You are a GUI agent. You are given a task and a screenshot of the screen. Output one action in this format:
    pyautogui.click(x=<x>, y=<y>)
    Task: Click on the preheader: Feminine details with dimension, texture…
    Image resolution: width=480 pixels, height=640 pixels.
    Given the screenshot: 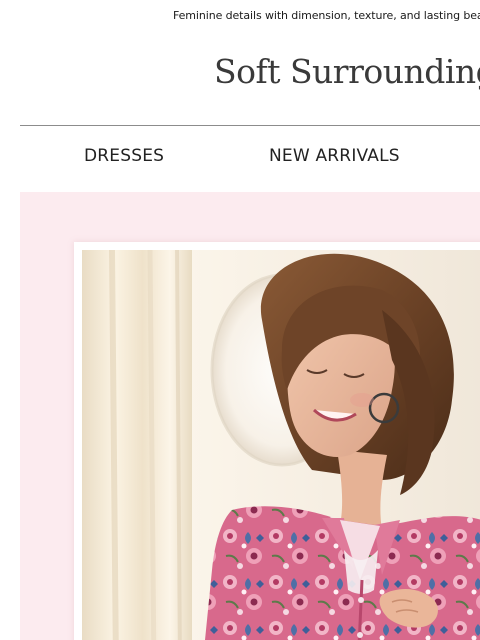 What is the action you would take?
    pyautogui.click(x=240, y=17)
    